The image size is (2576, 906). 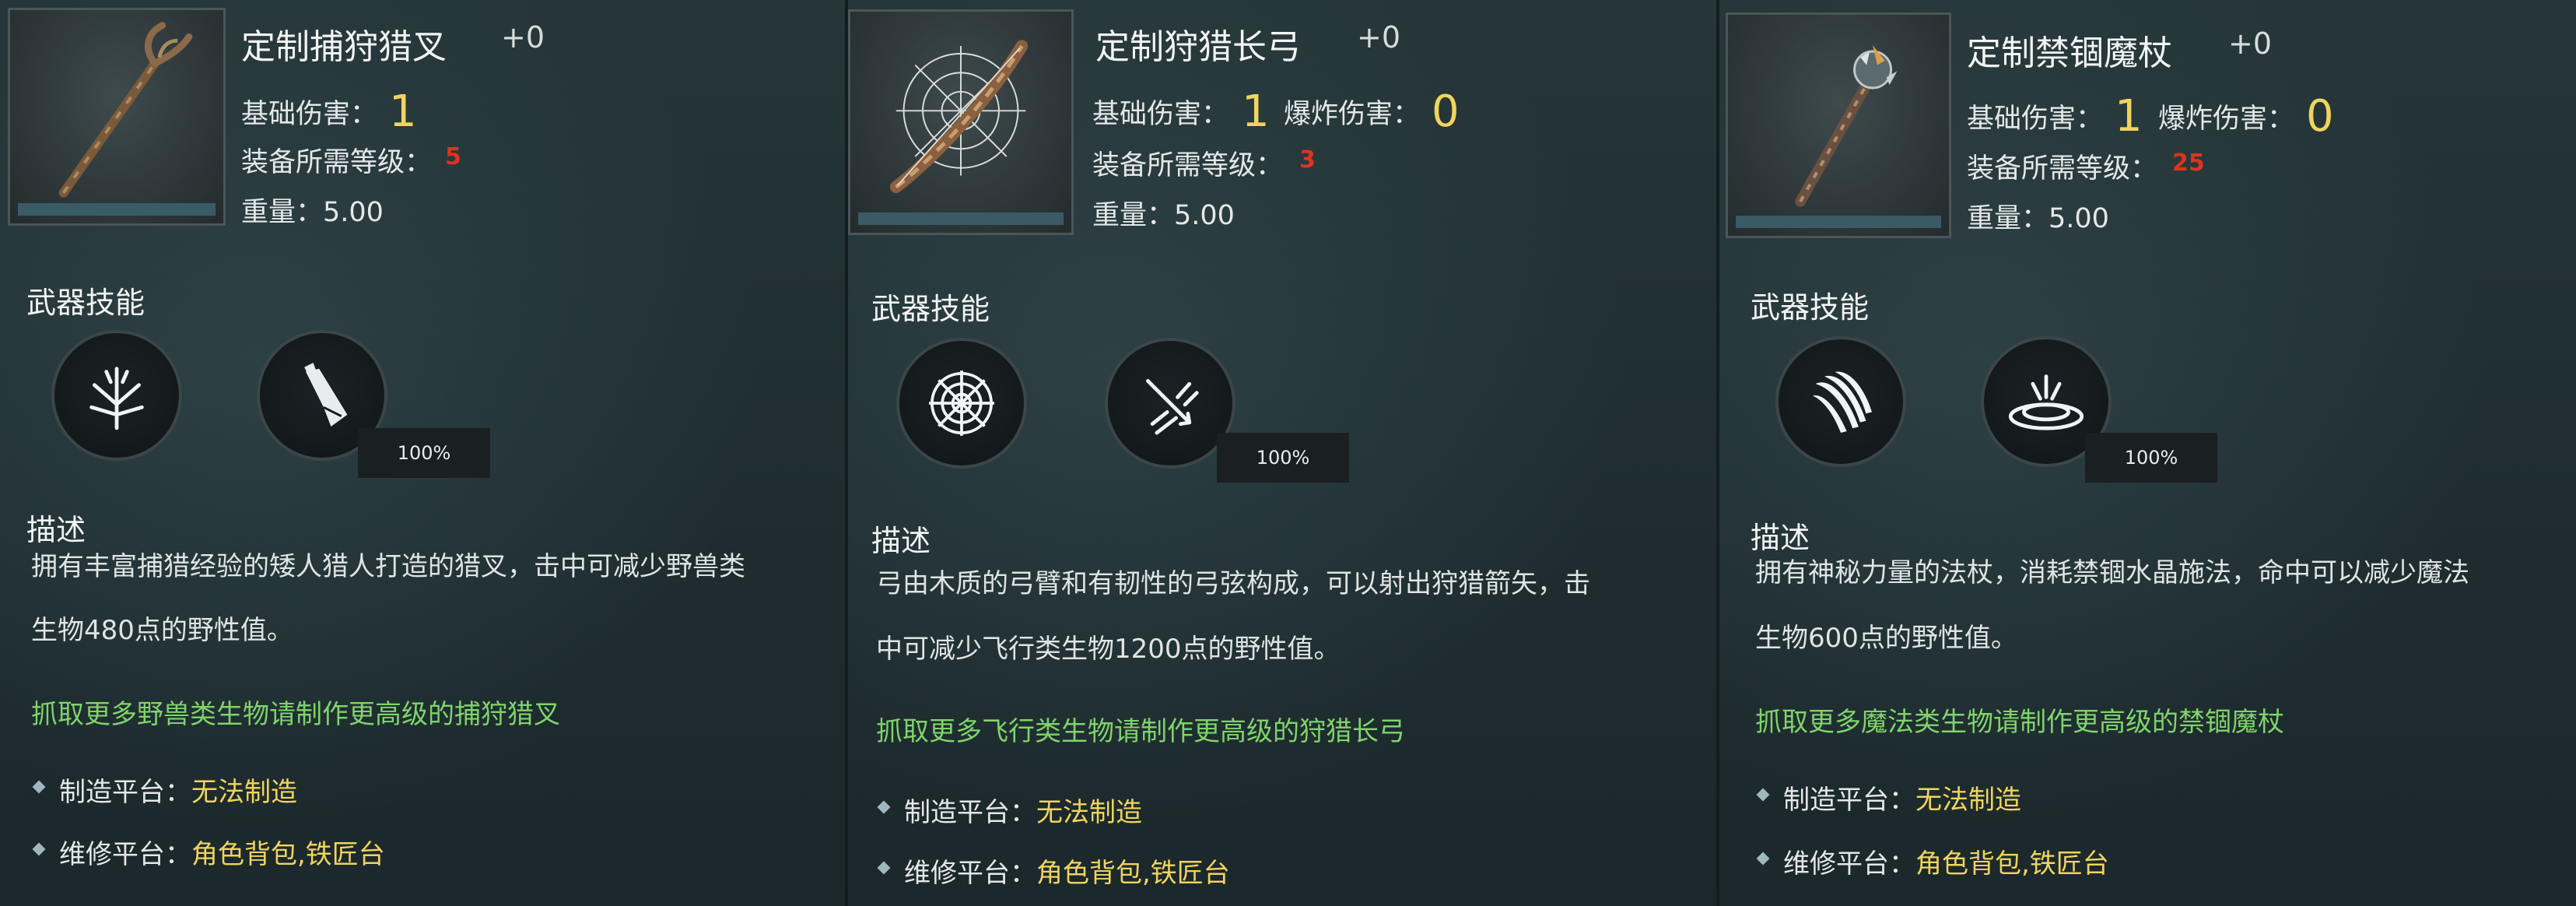 What do you see at coordinates (388, 566) in the screenshot?
I see `description-line-1: 拥有丰富捕猎经验的矮人猎人打造的猎叉，击中可减少野兽类` at bounding box center [388, 566].